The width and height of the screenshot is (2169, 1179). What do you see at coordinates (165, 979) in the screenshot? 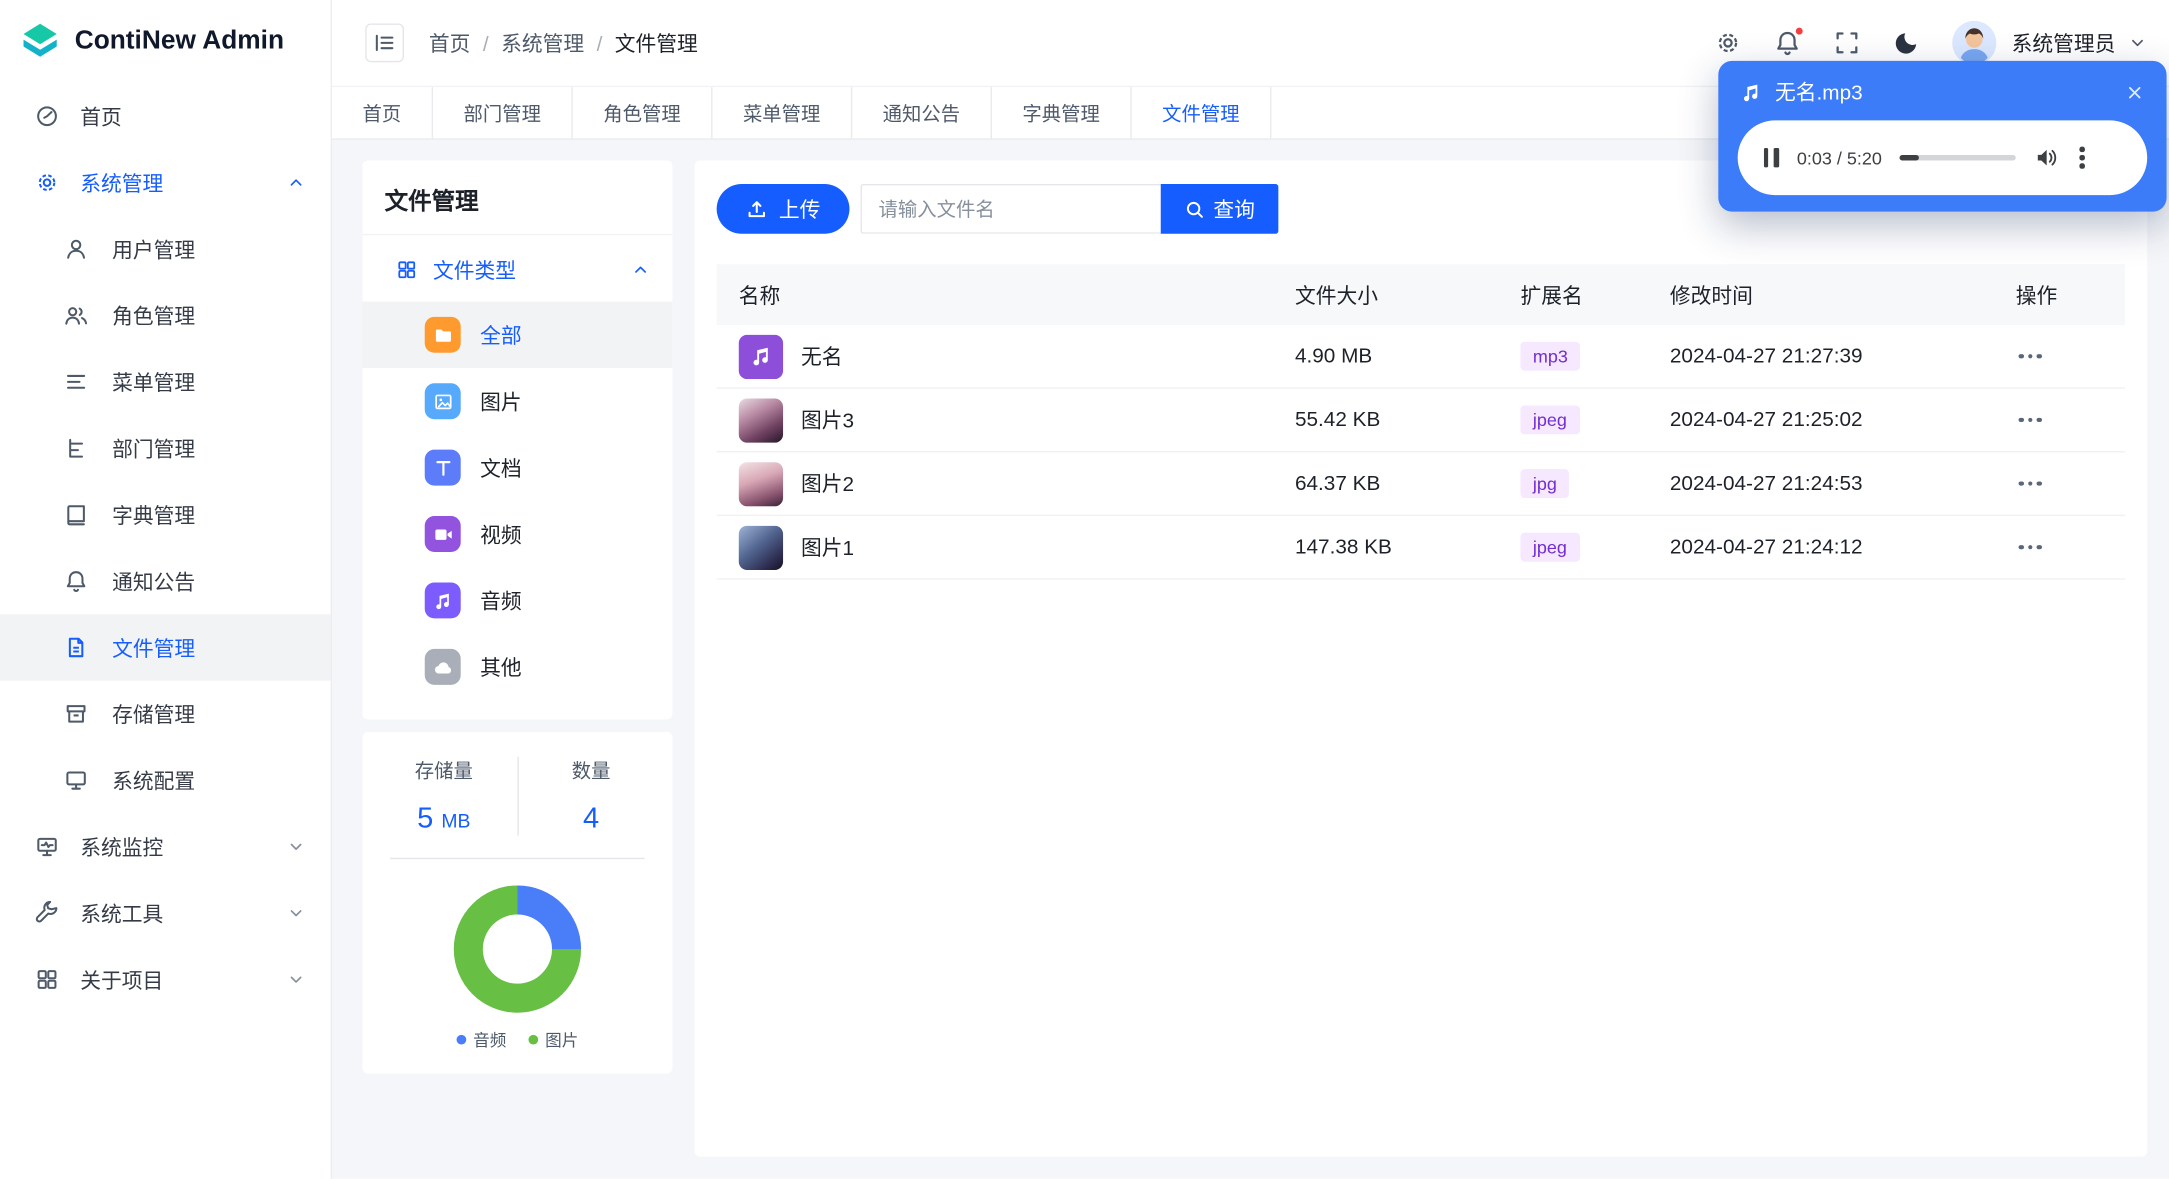
I see `sidebar-item-about: 关于项目` at bounding box center [165, 979].